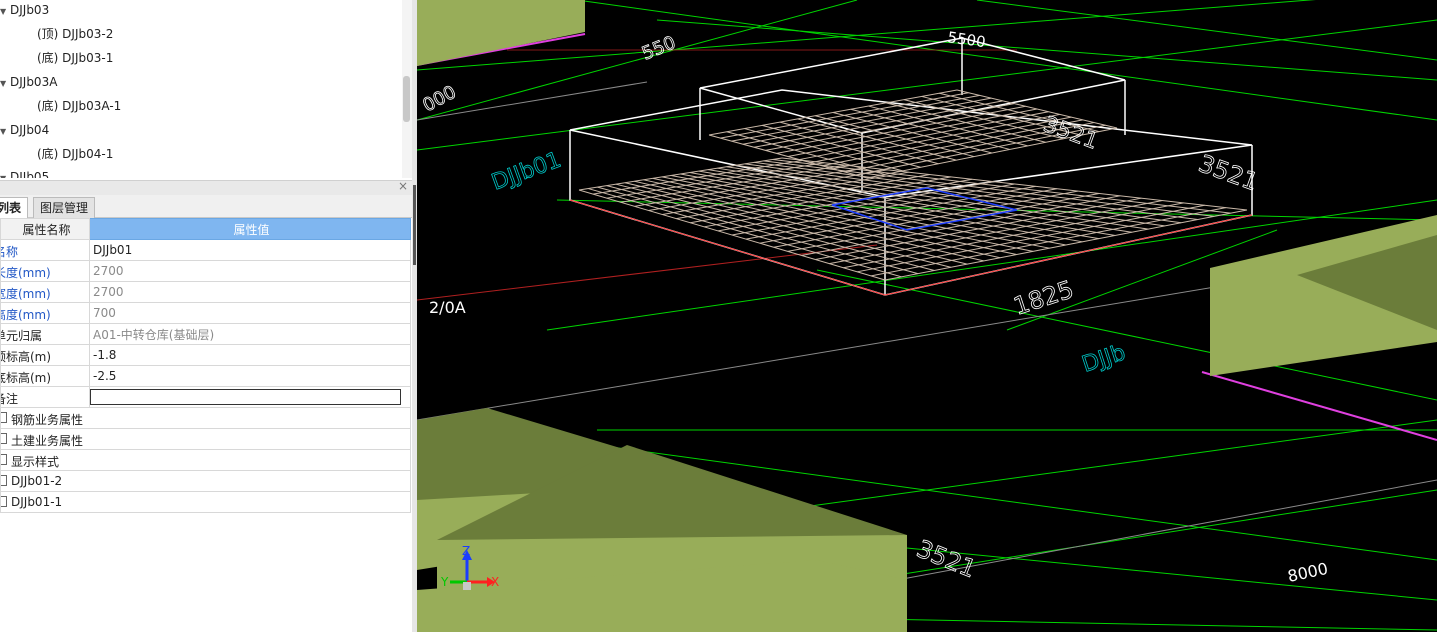  What do you see at coordinates (1103, 358) in the screenshot?
I see `component-label: DJJb` at bounding box center [1103, 358].